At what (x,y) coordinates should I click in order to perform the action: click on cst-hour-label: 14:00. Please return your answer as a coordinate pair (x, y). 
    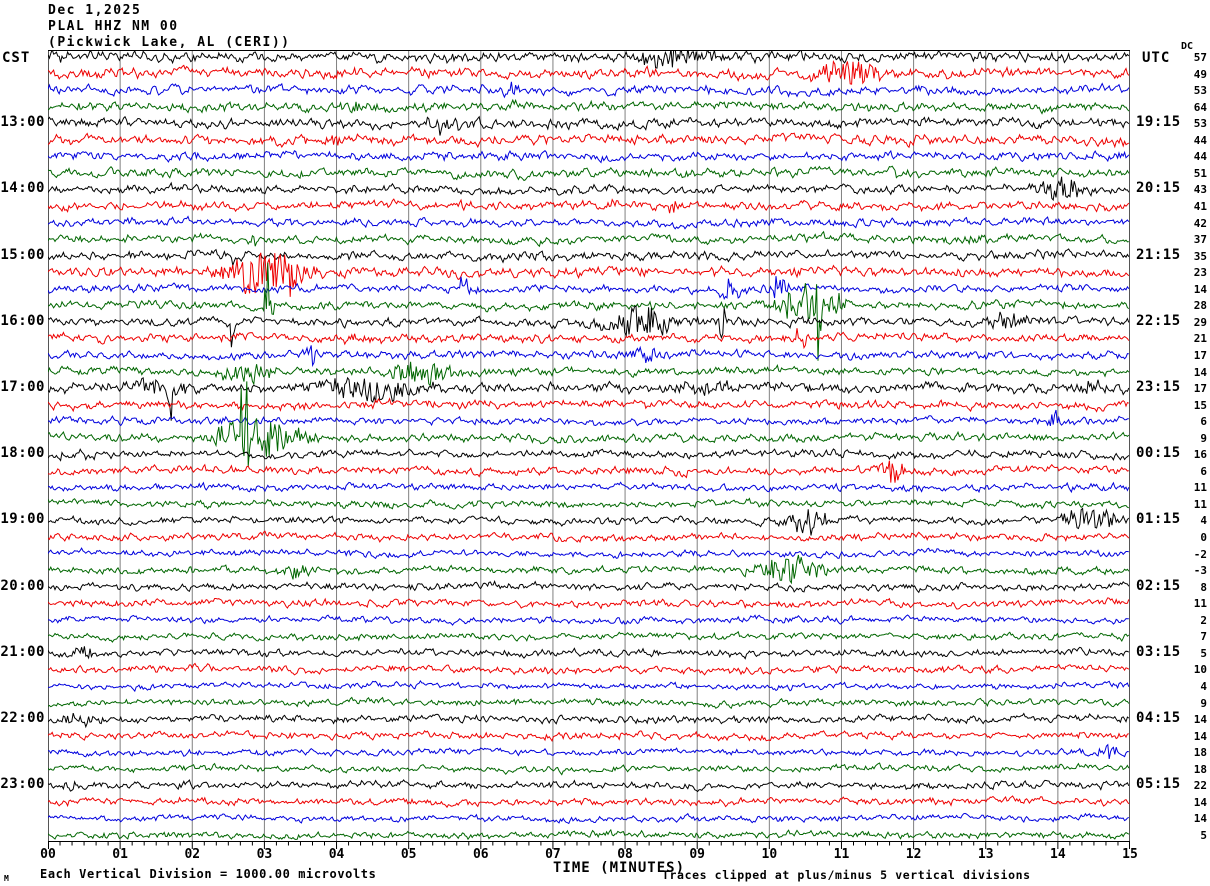
    Looking at the image, I should click on (22, 188).